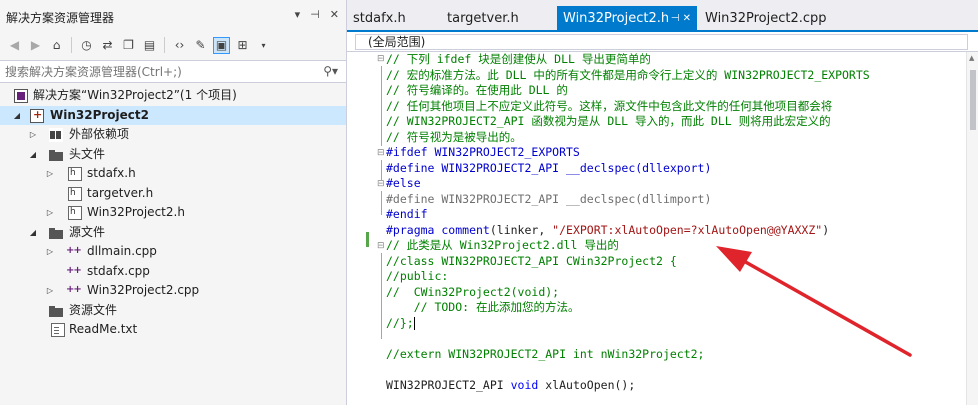  Describe the element at coordinates (122, 251) in the screenshot. I see `tree-item-label: dllmain.cpp` at that location.